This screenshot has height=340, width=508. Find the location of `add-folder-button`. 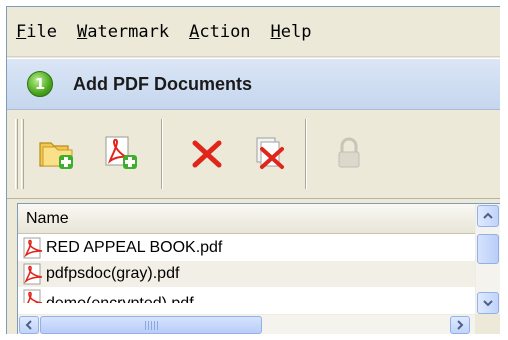

add-folder-button is located at coordinates (57, 153).